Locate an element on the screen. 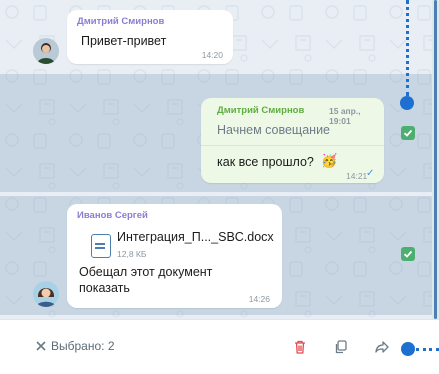  message-text-line-1: Обещал этот документ is located at coordinates (146, 272).